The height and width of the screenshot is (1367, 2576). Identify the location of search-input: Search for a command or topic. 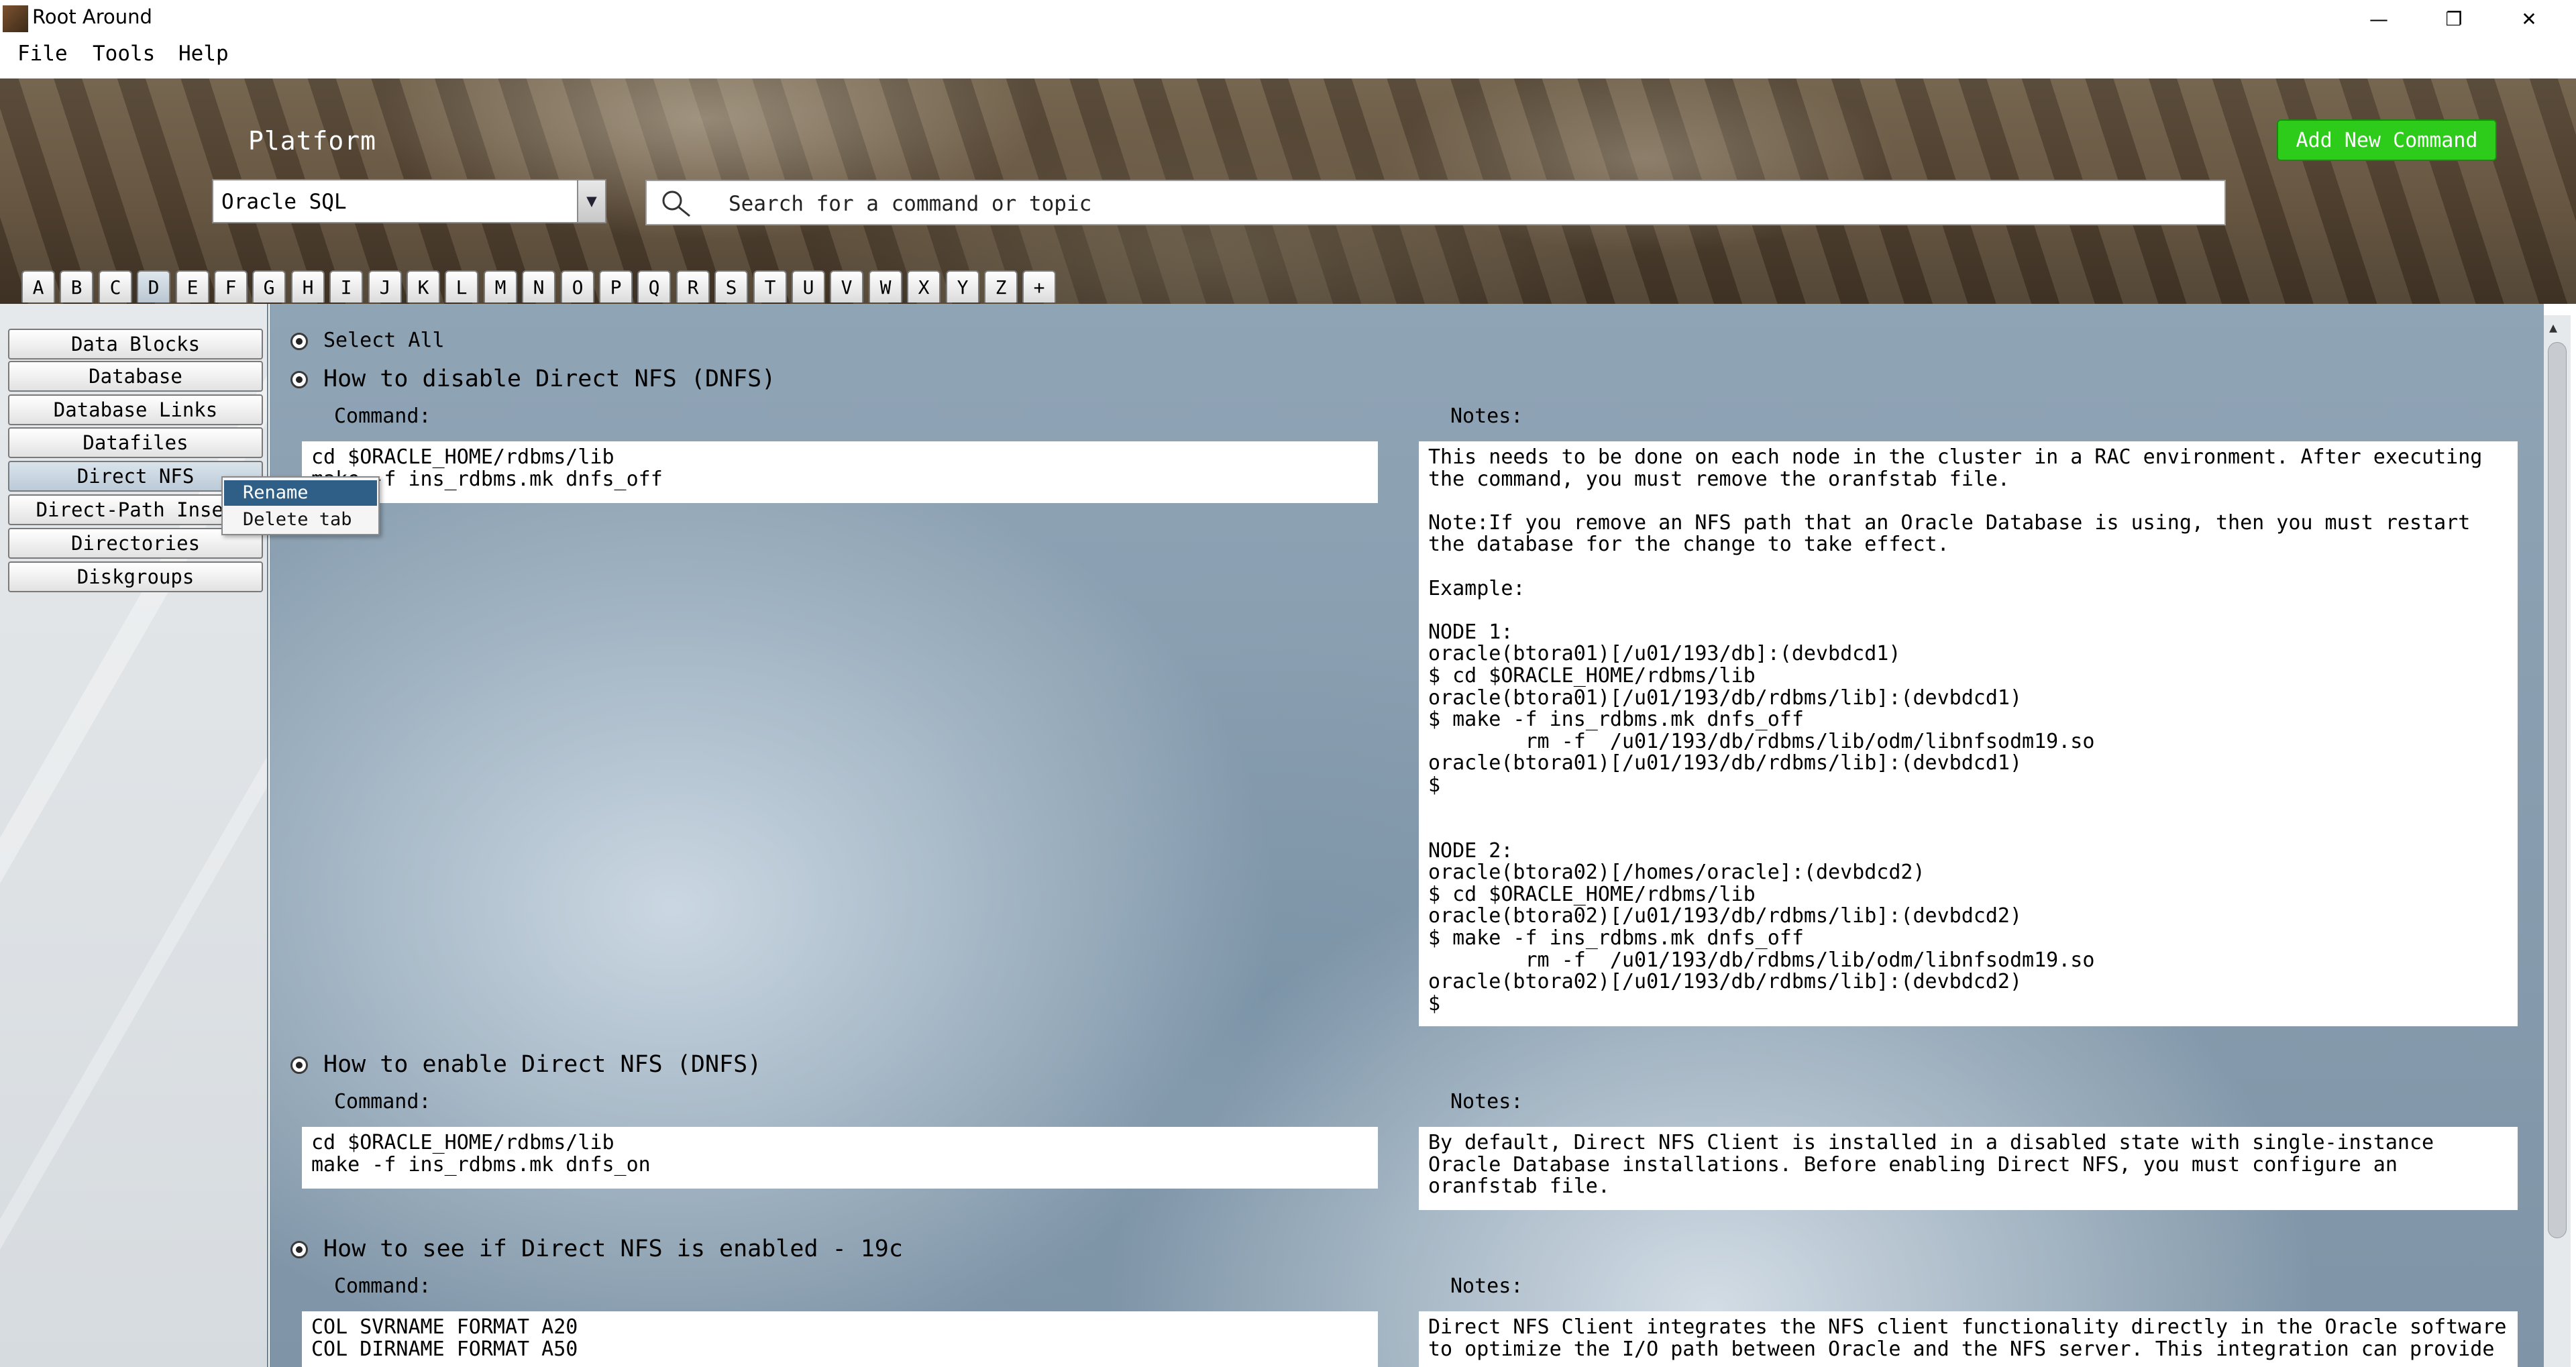
(1435, 202).